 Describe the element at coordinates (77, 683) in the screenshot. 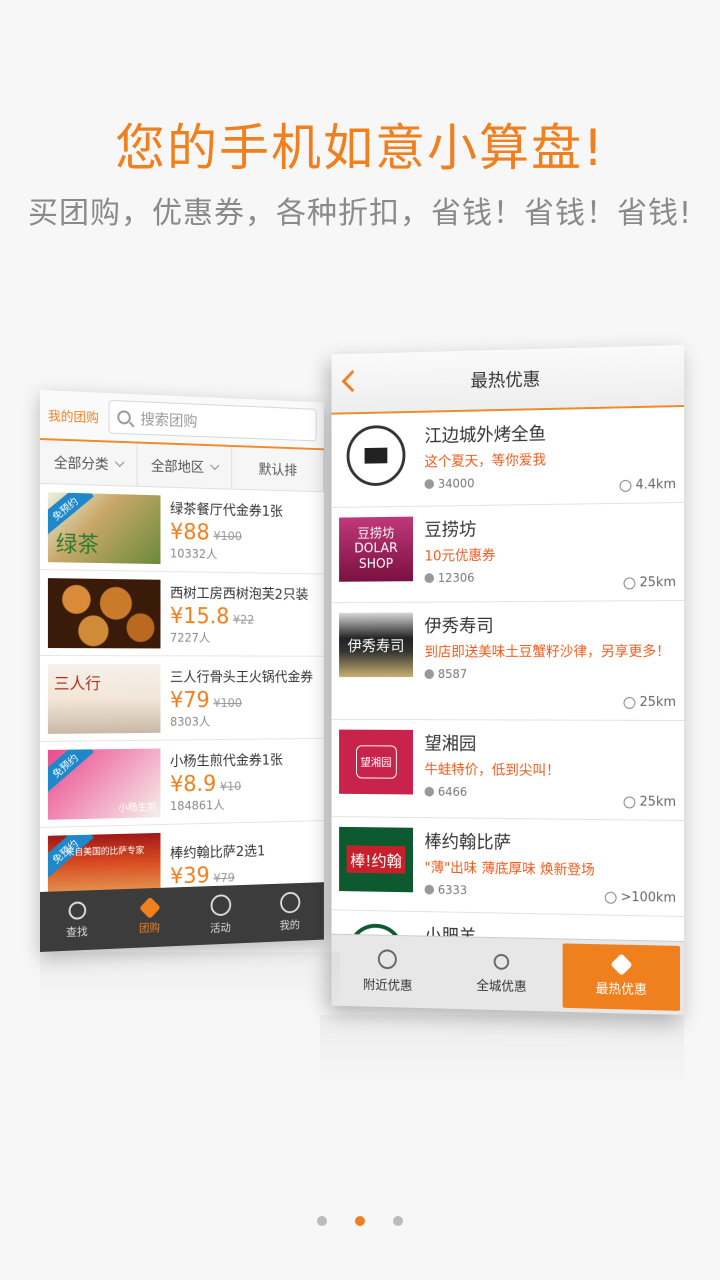

I see `thumb-text: 三人行` at that location.